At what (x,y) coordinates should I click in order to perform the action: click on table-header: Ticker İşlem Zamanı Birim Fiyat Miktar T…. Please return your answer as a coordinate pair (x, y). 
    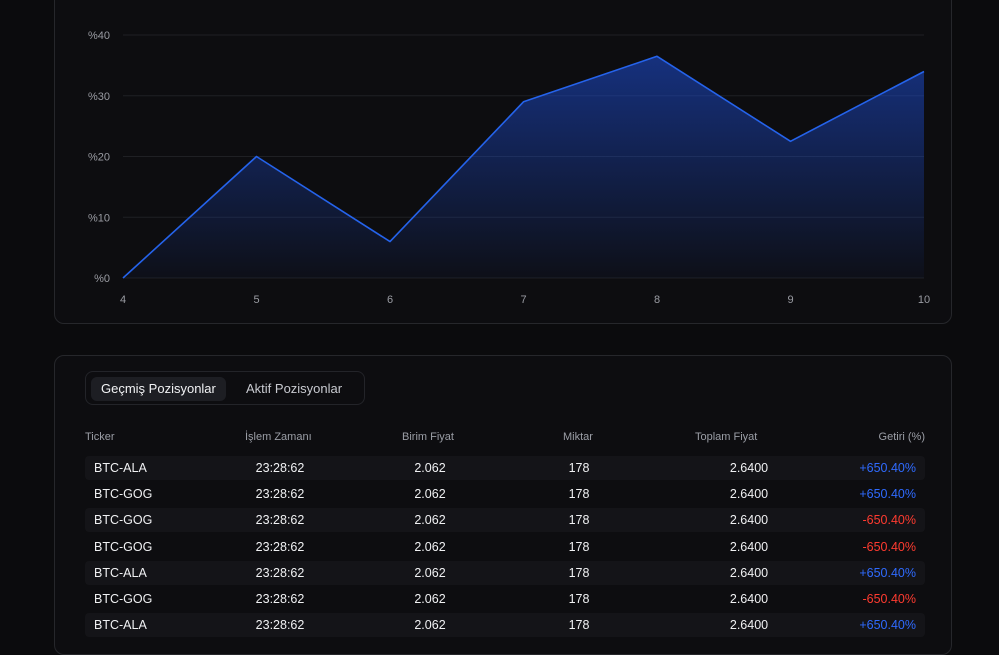
    Looking at the image, I should click on (505, 439).